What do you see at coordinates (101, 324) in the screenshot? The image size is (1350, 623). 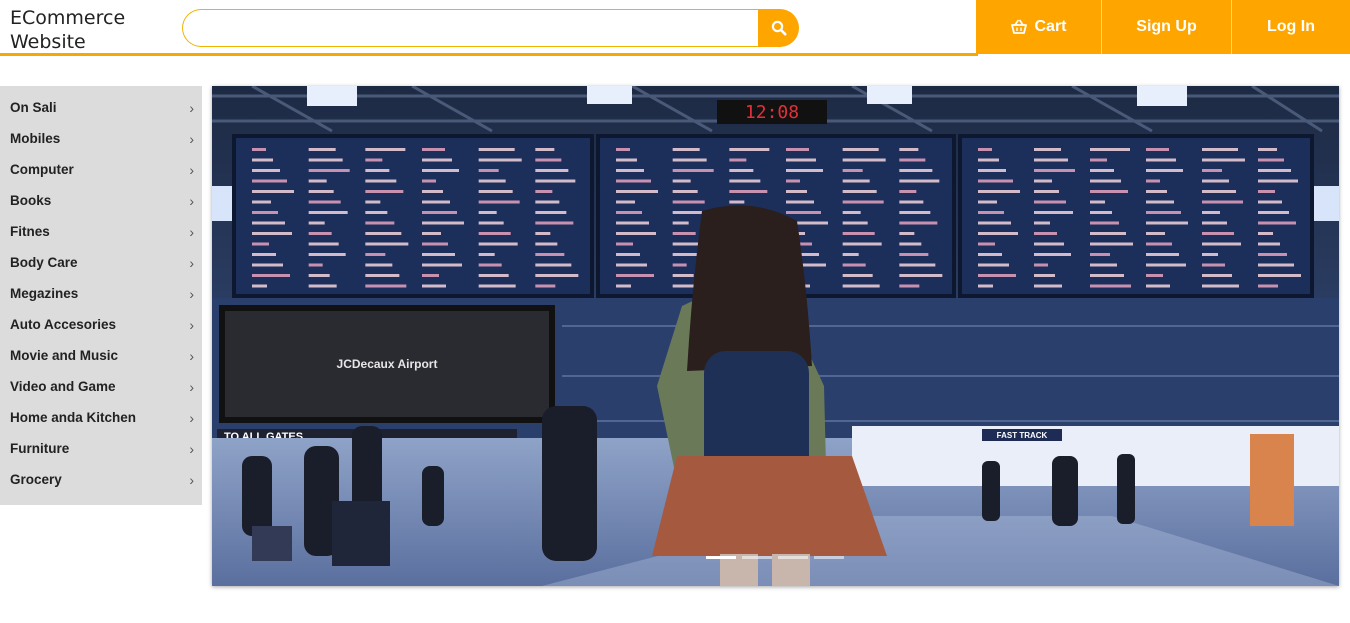 I see `sidebar-item-auto-accesories: Auto Accesories ›` at bounding box center [101, 324].